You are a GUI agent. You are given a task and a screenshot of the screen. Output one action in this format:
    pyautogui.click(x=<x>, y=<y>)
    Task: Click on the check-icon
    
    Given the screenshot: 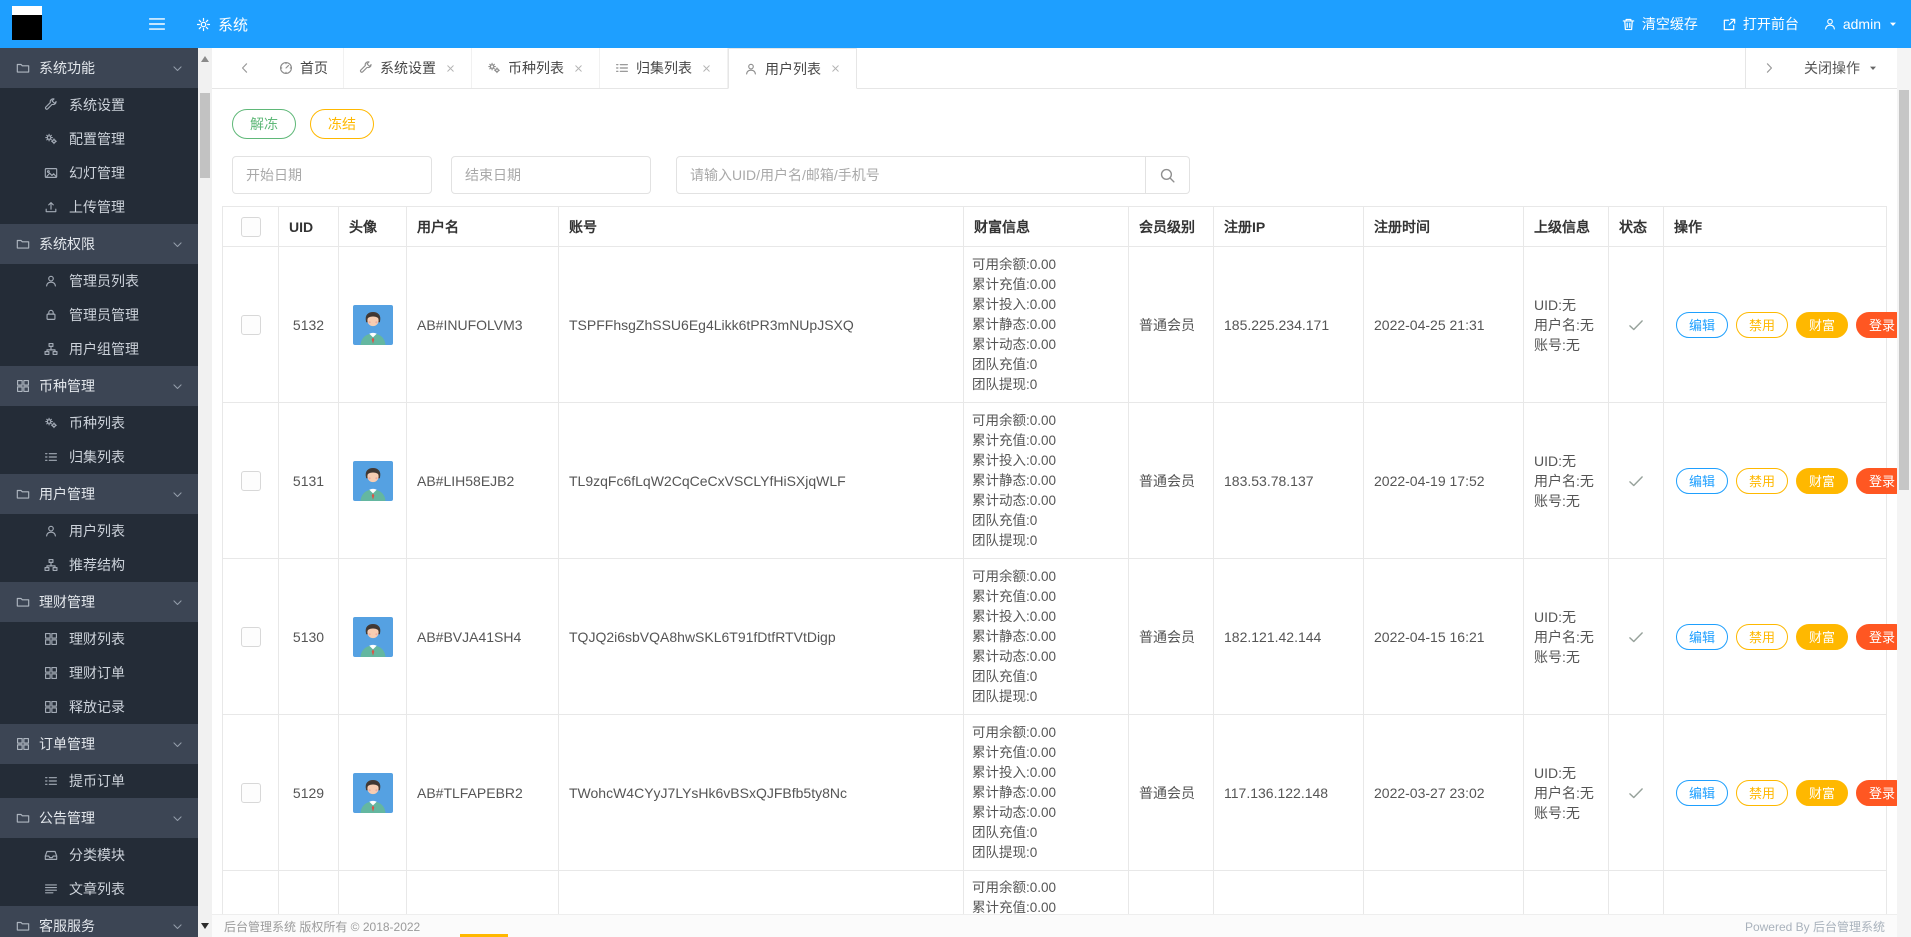 What is the action you would take?
    pyautogui.click(x=1636, y=481)
    